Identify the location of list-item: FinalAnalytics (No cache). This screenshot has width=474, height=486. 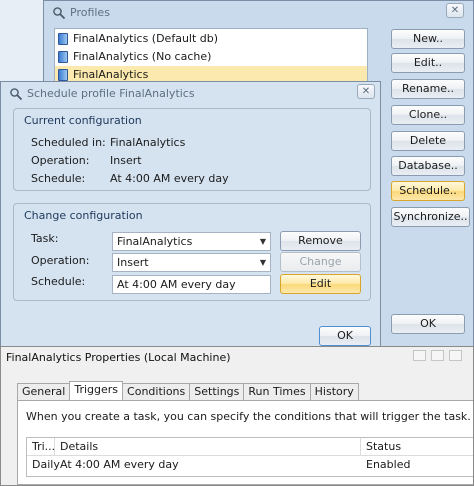
(211, 56).